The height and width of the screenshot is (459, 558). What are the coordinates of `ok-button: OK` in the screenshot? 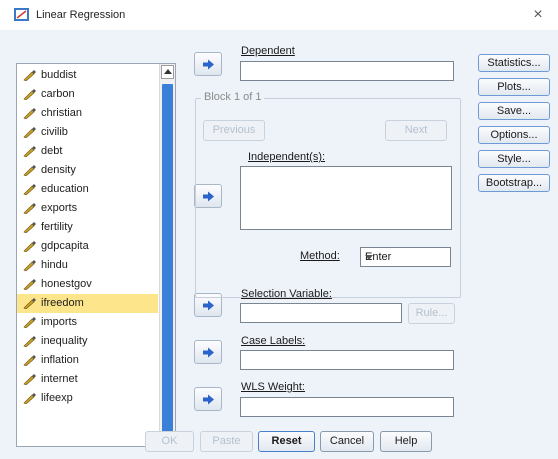 It's located at (169, 441).